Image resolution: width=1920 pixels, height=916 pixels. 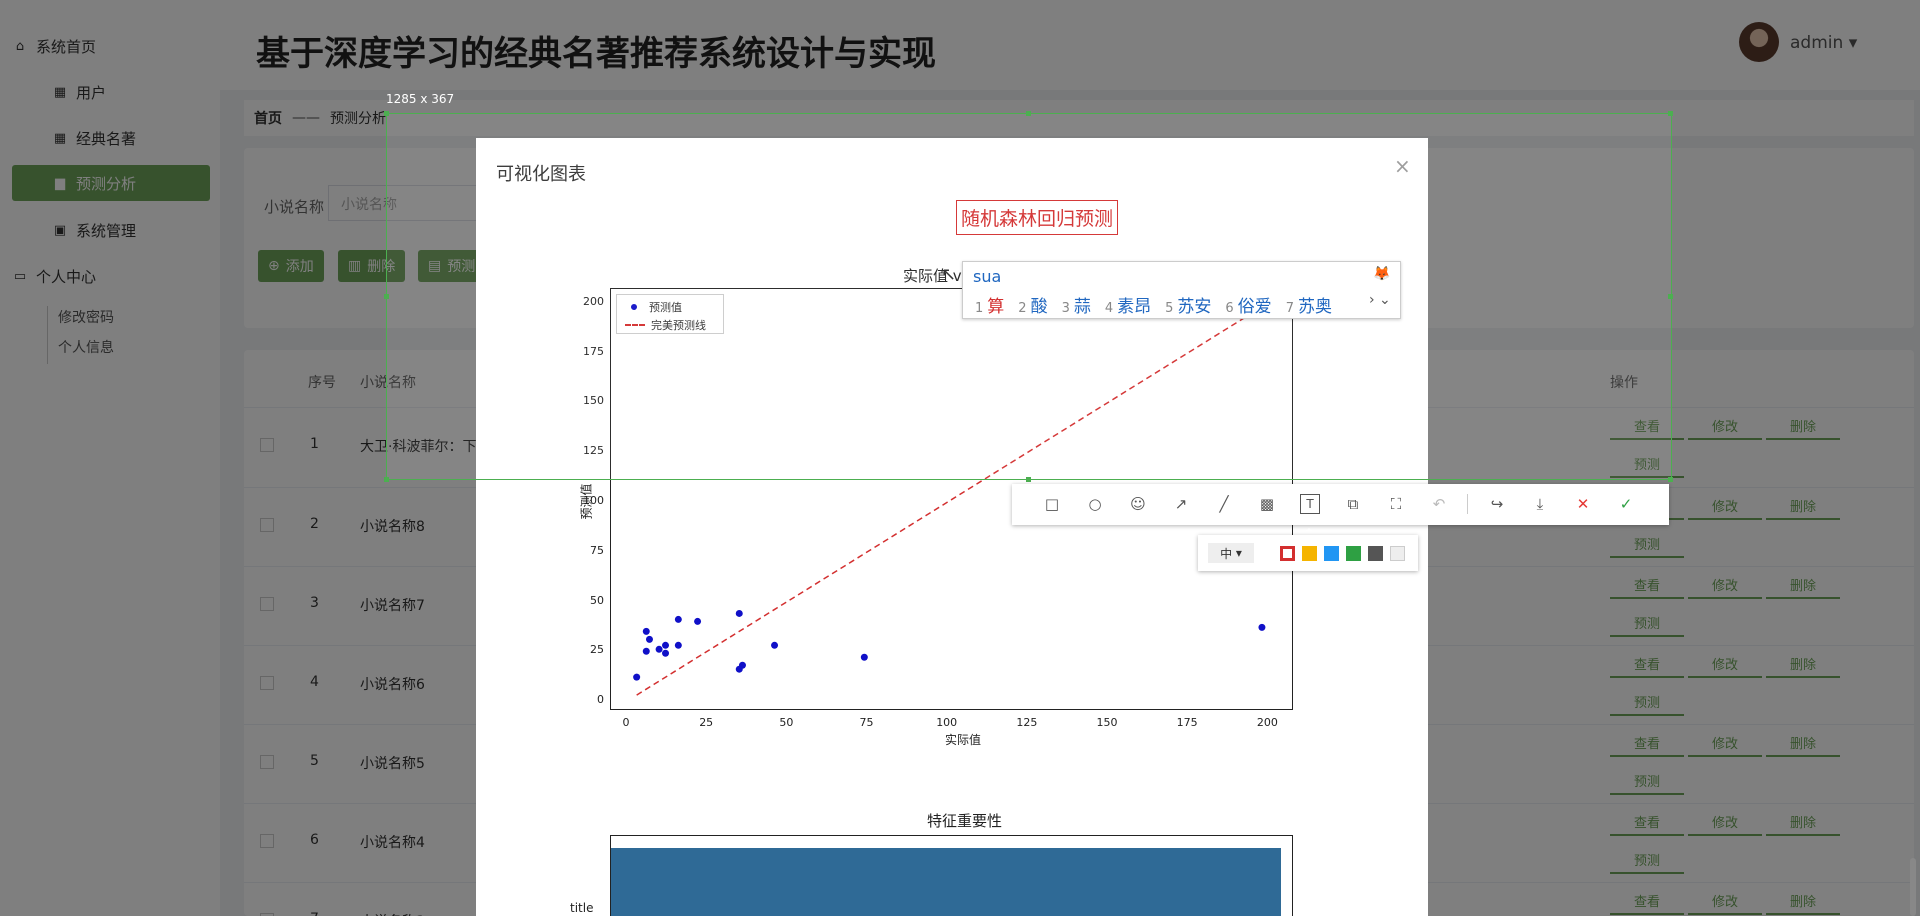 What do you see at coordinates (1169, 308) in the screenshot?
I see `ime-candidate-number: 5` at bounding box center [1169, 308].